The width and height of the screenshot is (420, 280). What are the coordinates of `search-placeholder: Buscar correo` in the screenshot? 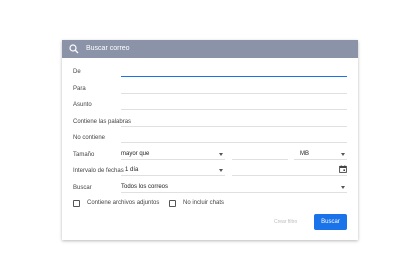 It's located at (108, 48).